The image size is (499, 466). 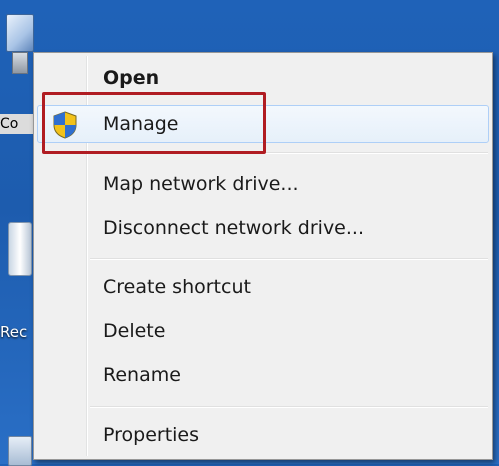 What do you see at coordinates (263, 78) in the screenshot?
I see `menu-item-open: Open` at bounding box center [263, 78].